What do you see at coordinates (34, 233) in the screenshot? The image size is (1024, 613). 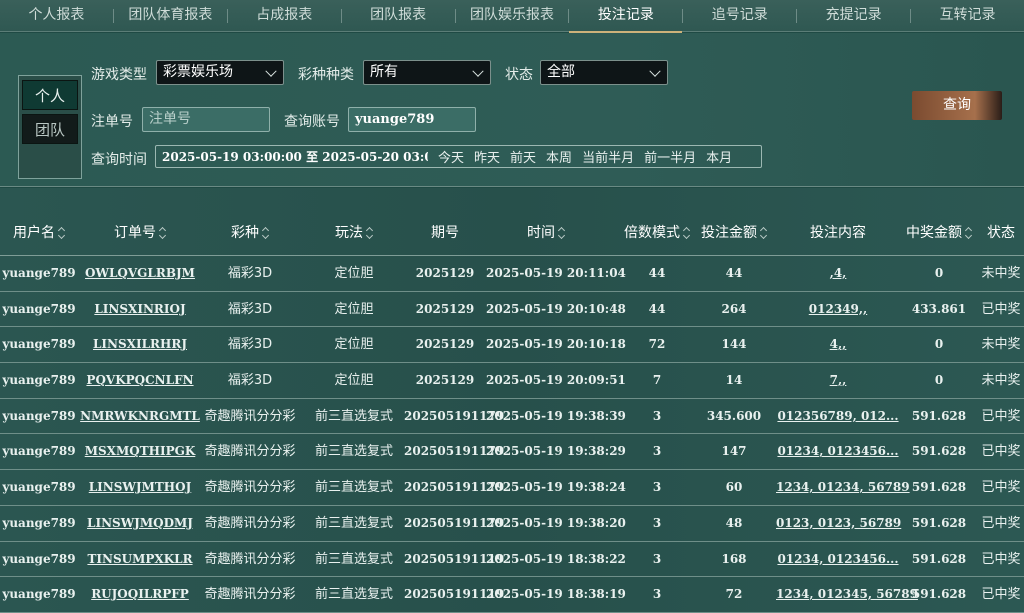 I see `column-header-label: 用户名` at bounding box center [34, 233].